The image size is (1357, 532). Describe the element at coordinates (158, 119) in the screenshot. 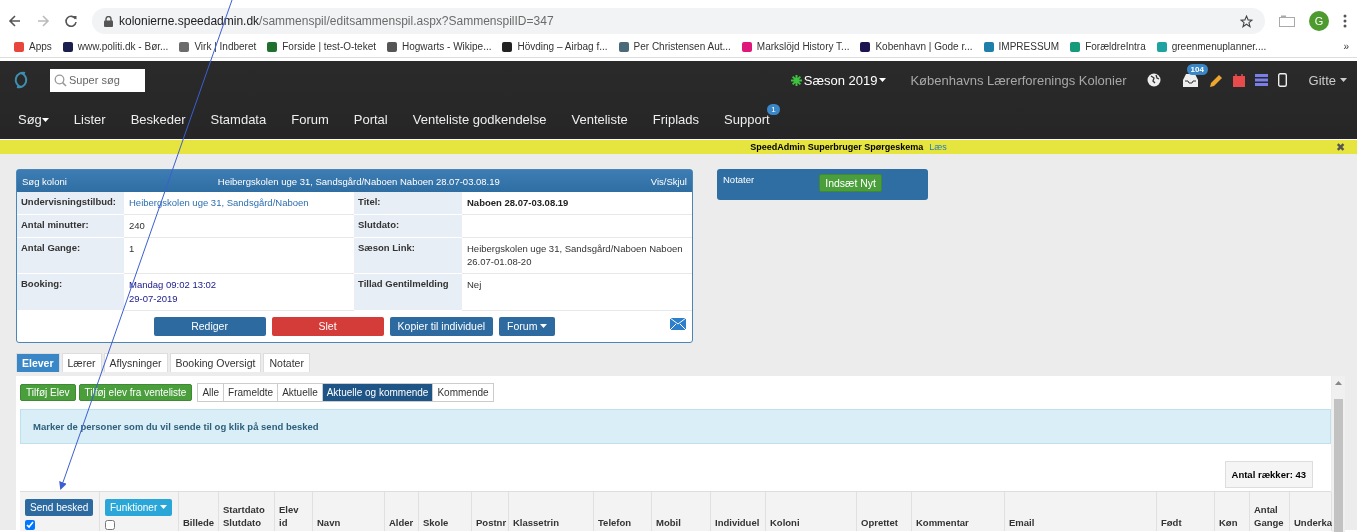

I see `menu-item: Beskeder` at that location.